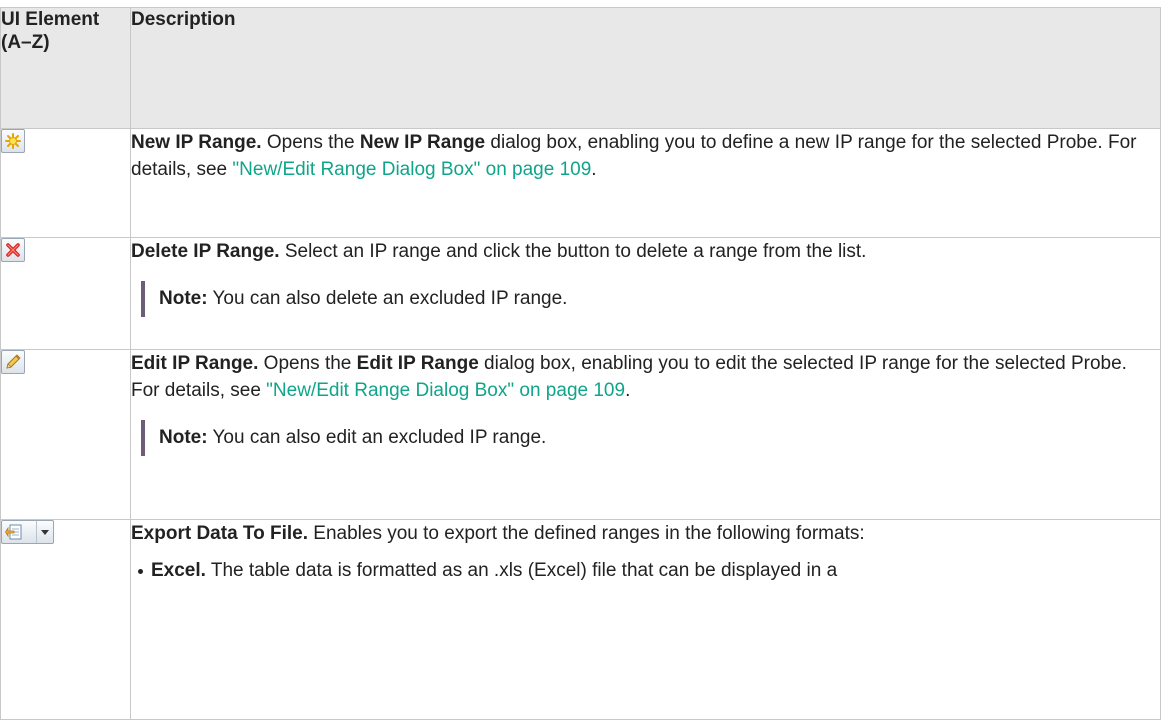 The height and width of the screenshot is (720, 1167). I want to click on note-text: You can also edit an excluded IP range., so click(377, 437).